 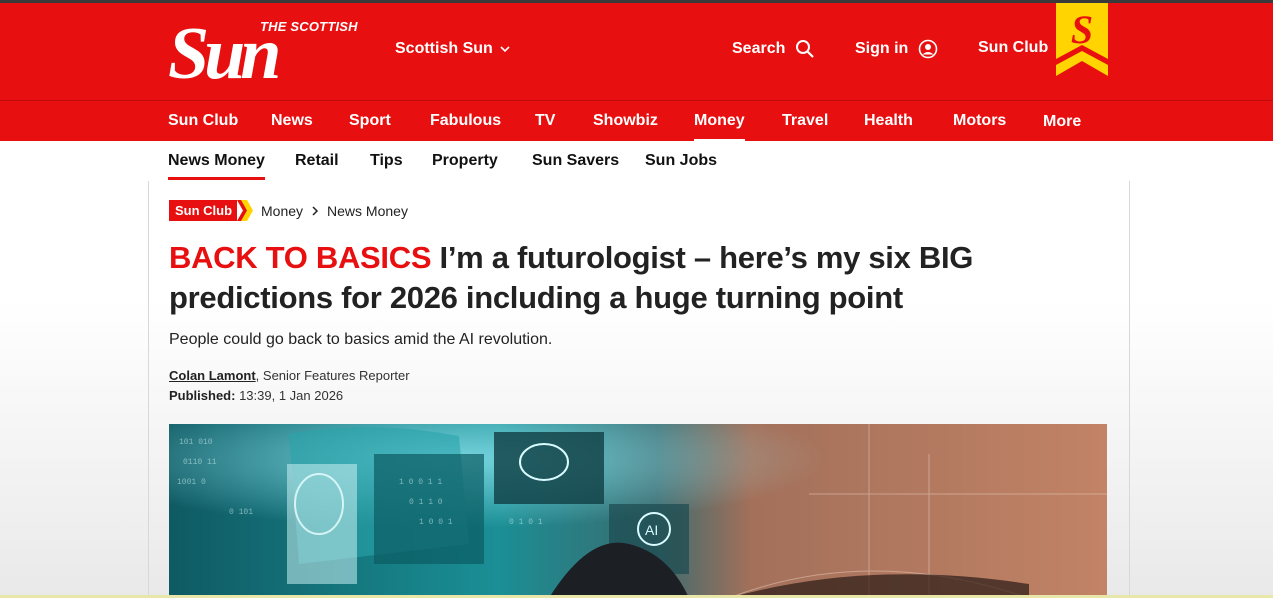 What do you see at coordinates (196, 442) in the screenshot?
I see `svg-text: 101 010` at bounding box center [196, 442].